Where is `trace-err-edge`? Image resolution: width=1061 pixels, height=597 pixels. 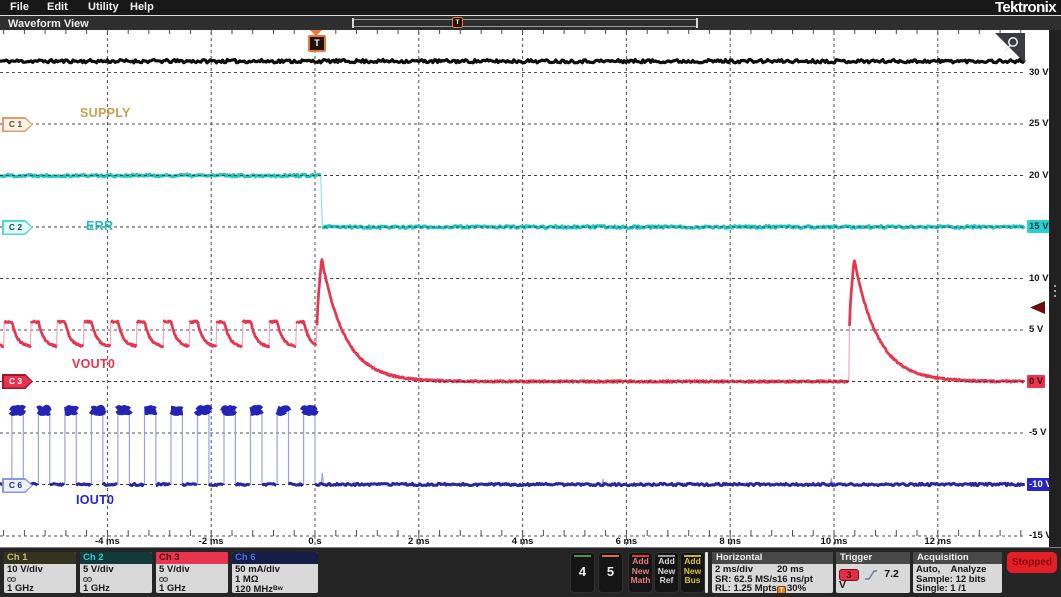
trace-err-edge is located at coordinates (512, 201).